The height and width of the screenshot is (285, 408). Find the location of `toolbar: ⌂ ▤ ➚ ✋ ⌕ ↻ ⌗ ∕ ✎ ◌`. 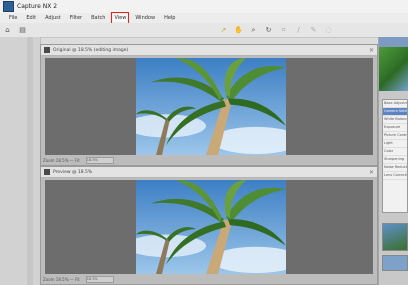

toolbar: ⌂ ▤ ➚ ✋ ⌕ ↻ ⌗ ∕ ✎ ◌ is located at coordinates (204, 30).